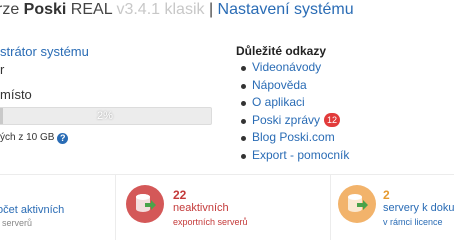  Describe the element at coordinates (345, 86) in the screenshot. I see `list-item: Nápověda` at that location.